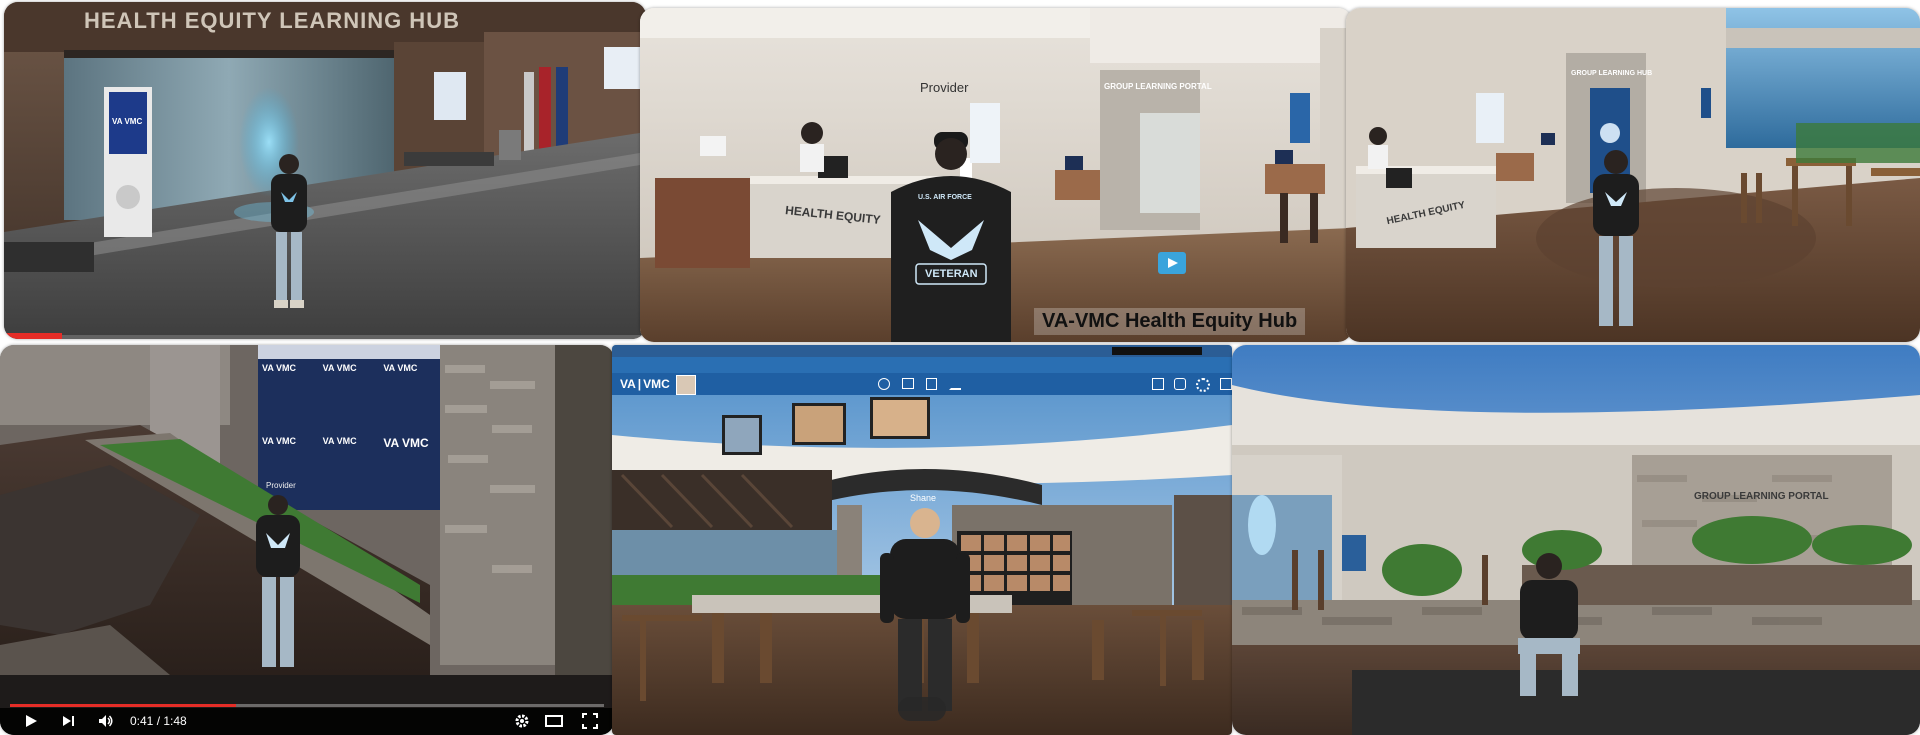 This screenshot has height=735, width=1920. What do you see at coordinates (1226, 384) in the screenshot?
I see `exit-icon` at bounding box center [1226, 384].